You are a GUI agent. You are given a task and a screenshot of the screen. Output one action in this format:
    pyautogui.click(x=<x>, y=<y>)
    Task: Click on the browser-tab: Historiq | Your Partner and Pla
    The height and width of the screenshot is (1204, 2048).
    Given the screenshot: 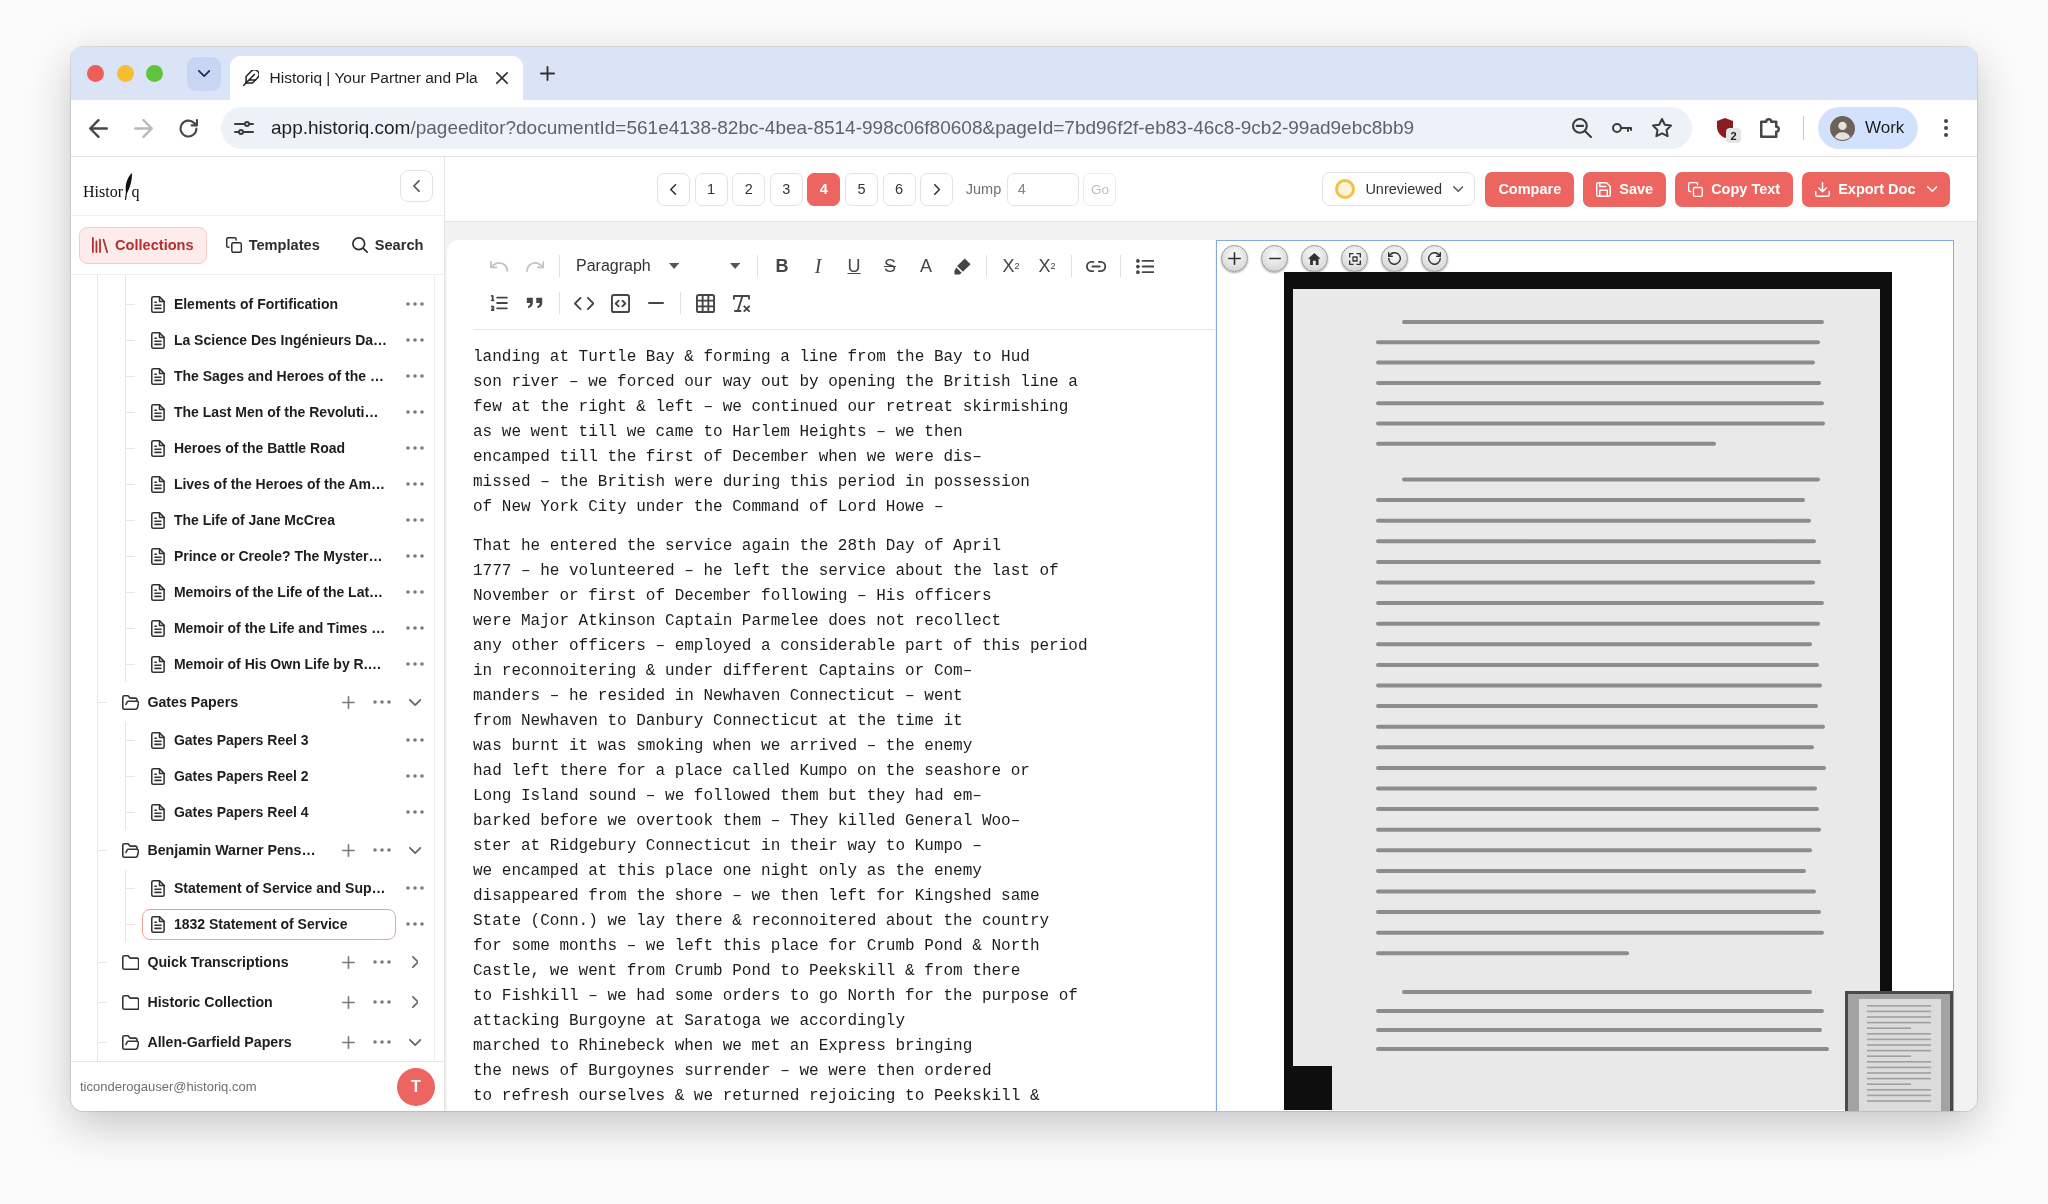 What is the action you would take?
    pyautogui.click(x=376, y=78)
    